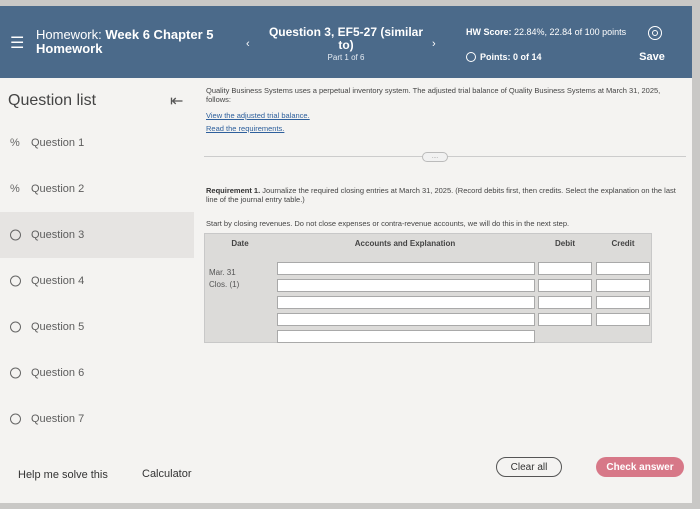  I want to click on requirements-link: Read the requirements., so click(245, 128).